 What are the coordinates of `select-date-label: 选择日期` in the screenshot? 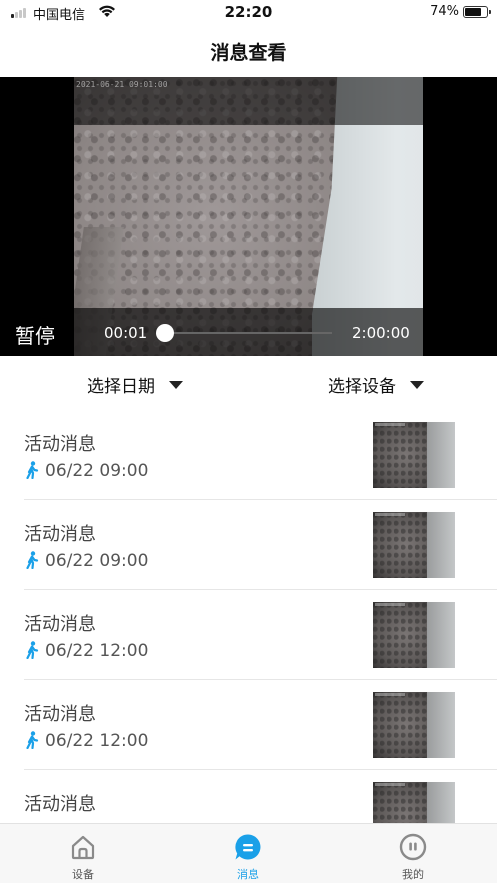 It's located at (121, 387).